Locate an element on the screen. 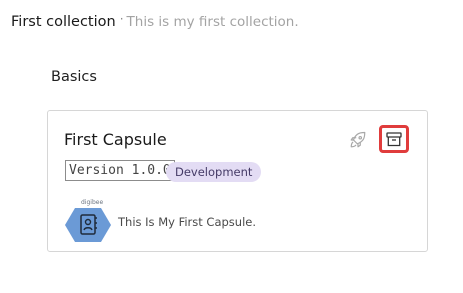 This screenshot has height=293, width=463. version-tag: Version 1.0.0 is located at coordinates (120, 170).